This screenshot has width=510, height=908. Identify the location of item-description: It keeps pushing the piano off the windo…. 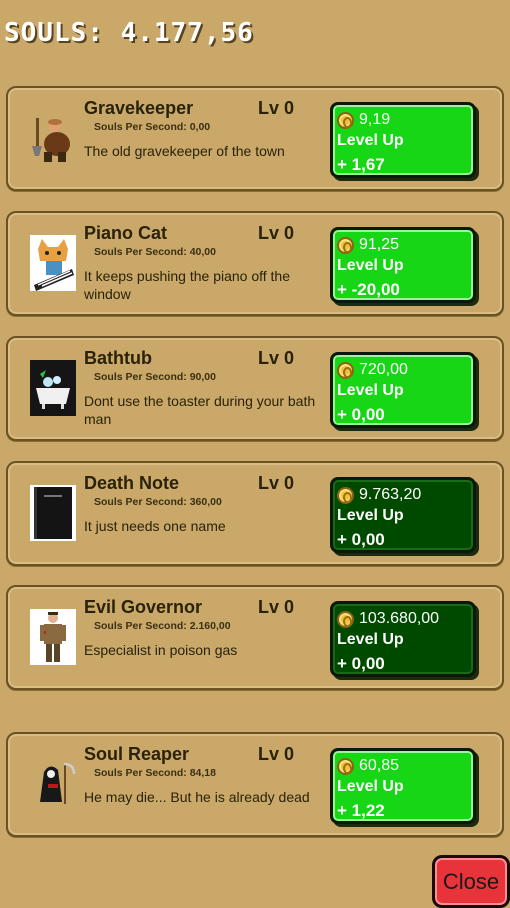
(187, 285).